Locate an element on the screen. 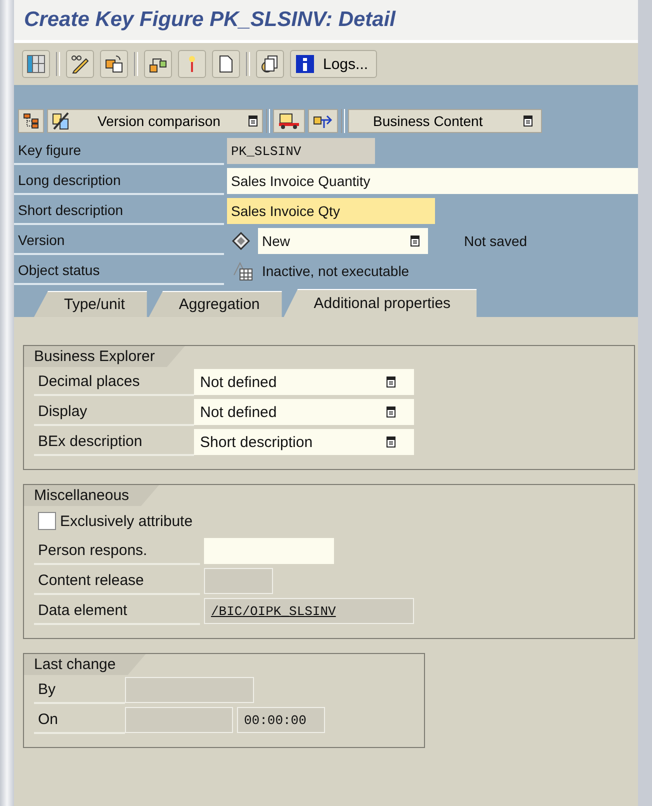 The height and width of the screenshot is (806, 652). field-label: Short description is located at coordinates (119, 211).